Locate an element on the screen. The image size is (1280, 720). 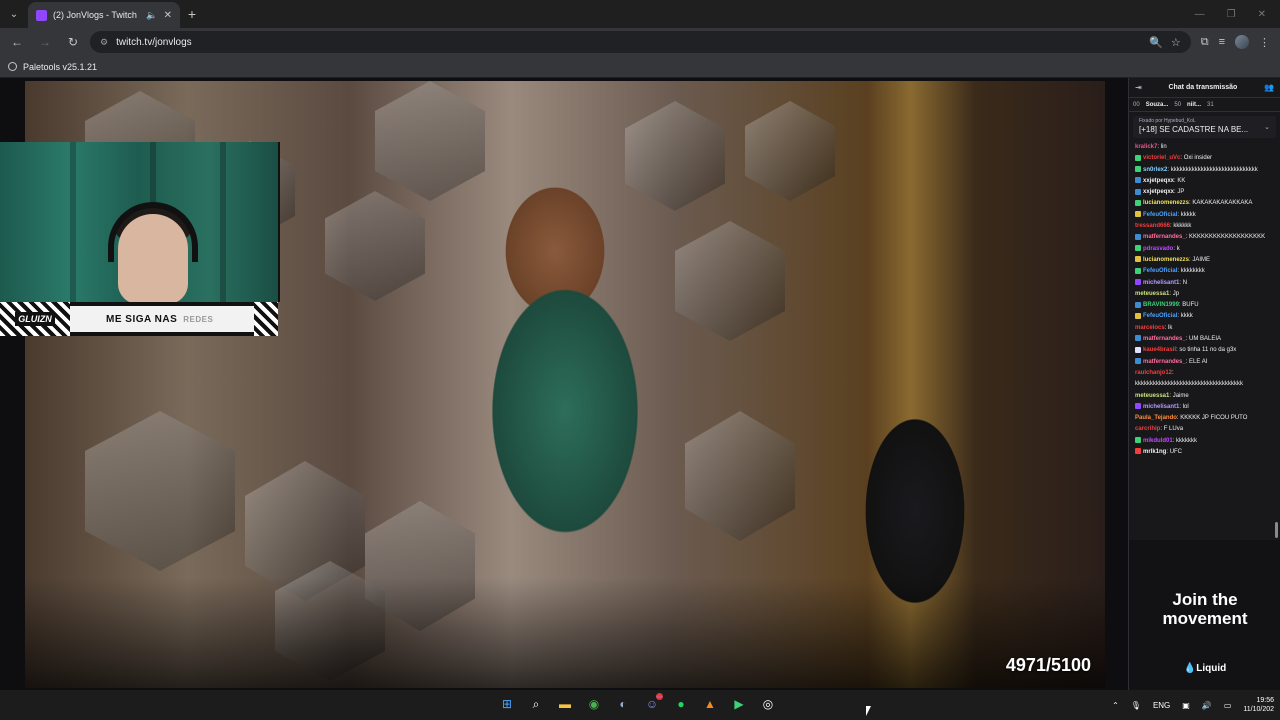
file-explorer-icon: ▬ is located at coordinates (565, 704).